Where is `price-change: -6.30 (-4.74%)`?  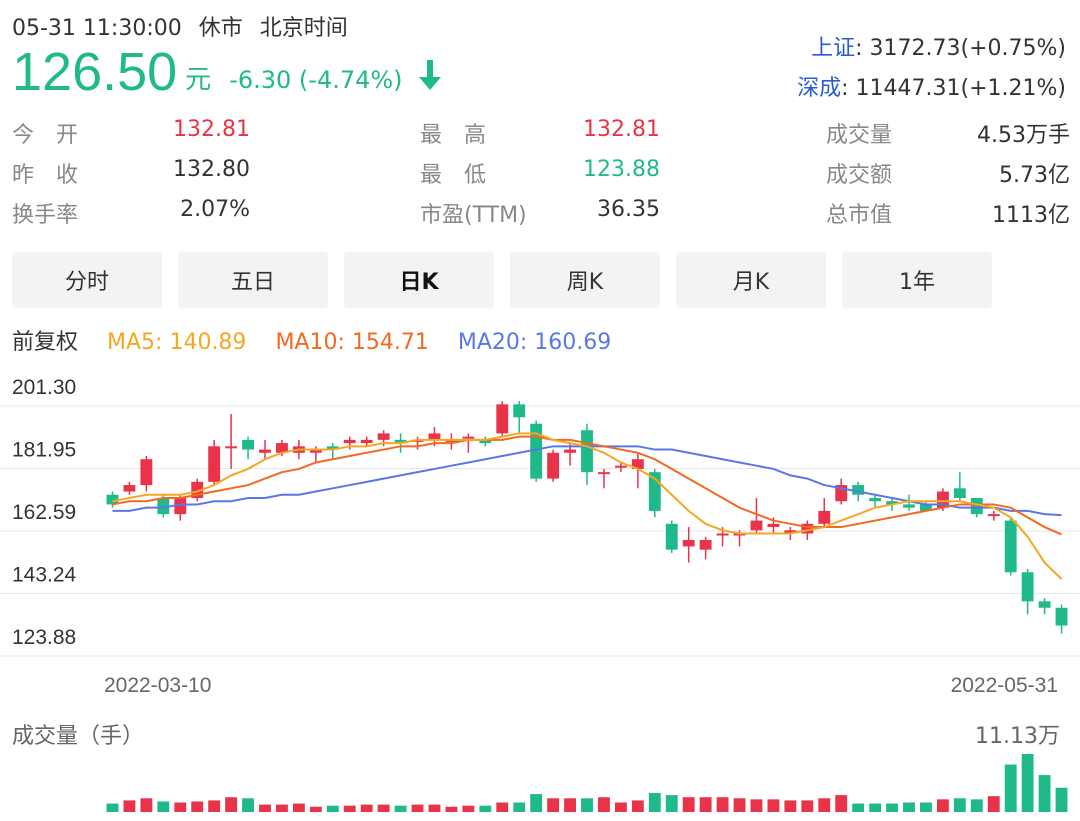
price-change: -6.30 (-4.74%) is located at coordinates (316, 80).